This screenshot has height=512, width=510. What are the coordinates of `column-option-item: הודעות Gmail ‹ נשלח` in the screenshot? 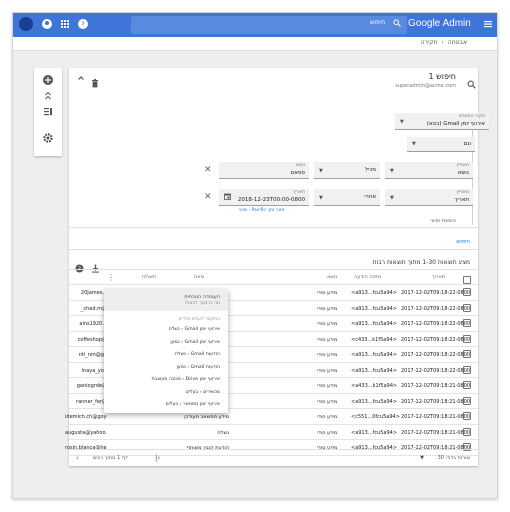 It's located at (197, 354).